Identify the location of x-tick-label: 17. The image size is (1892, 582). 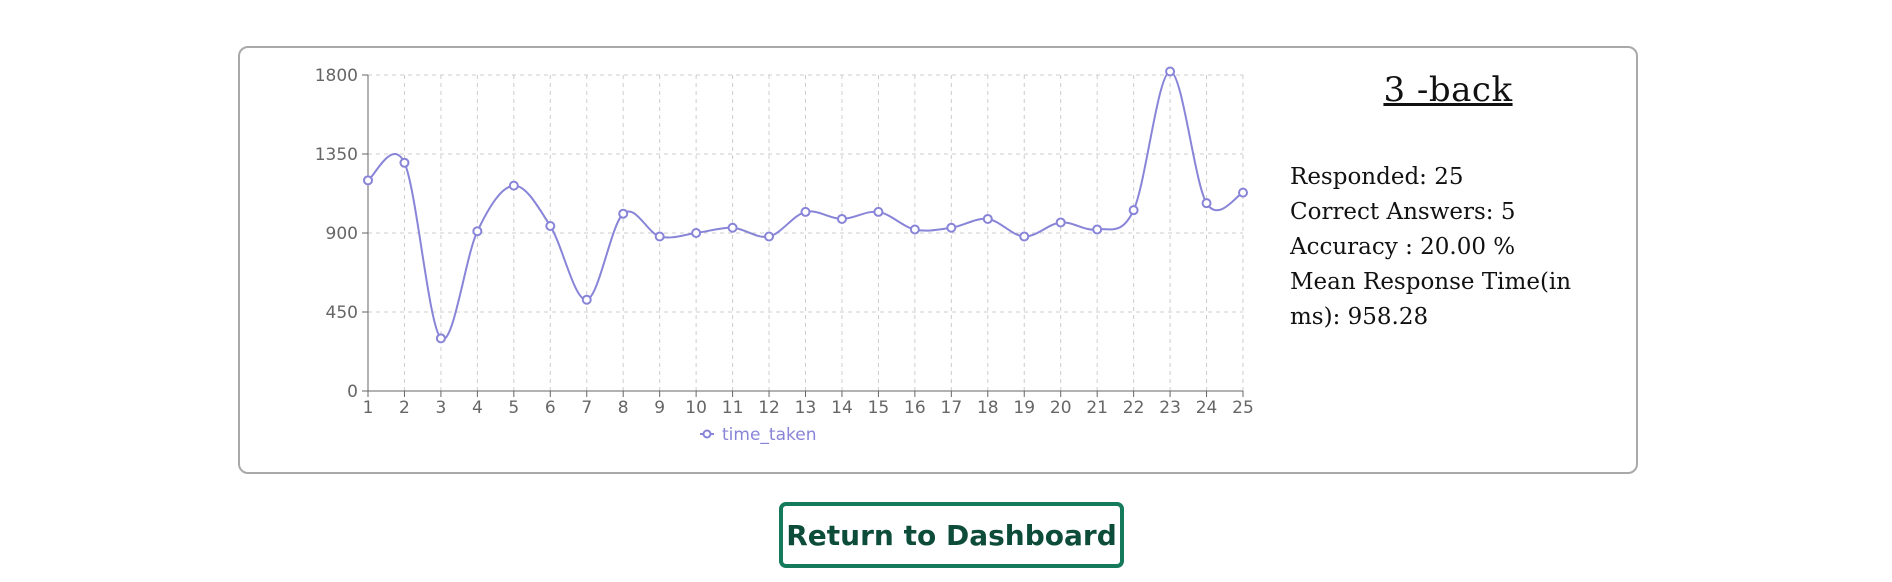
(952, 408).